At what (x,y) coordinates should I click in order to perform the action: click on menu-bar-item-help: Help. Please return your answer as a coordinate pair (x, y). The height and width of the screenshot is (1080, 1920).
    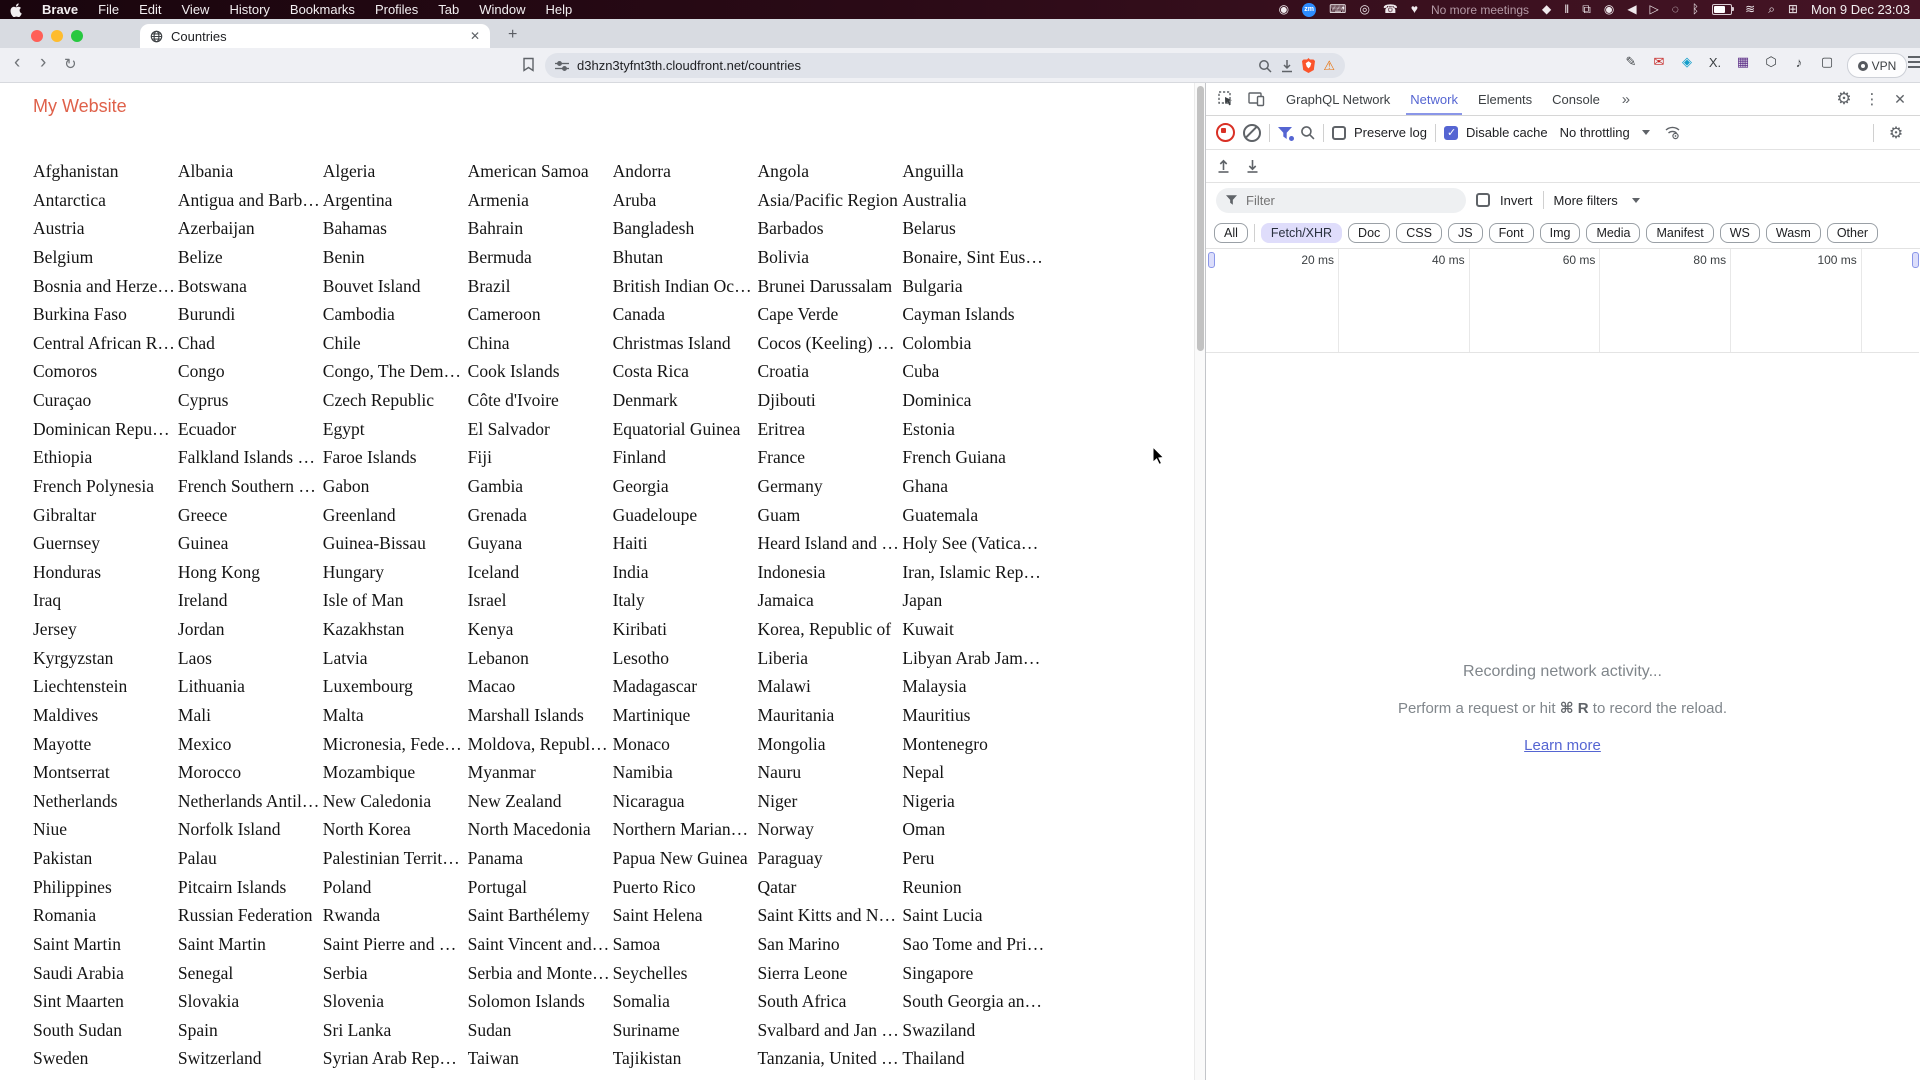
    Looking at the image, I should click on (559, 9).